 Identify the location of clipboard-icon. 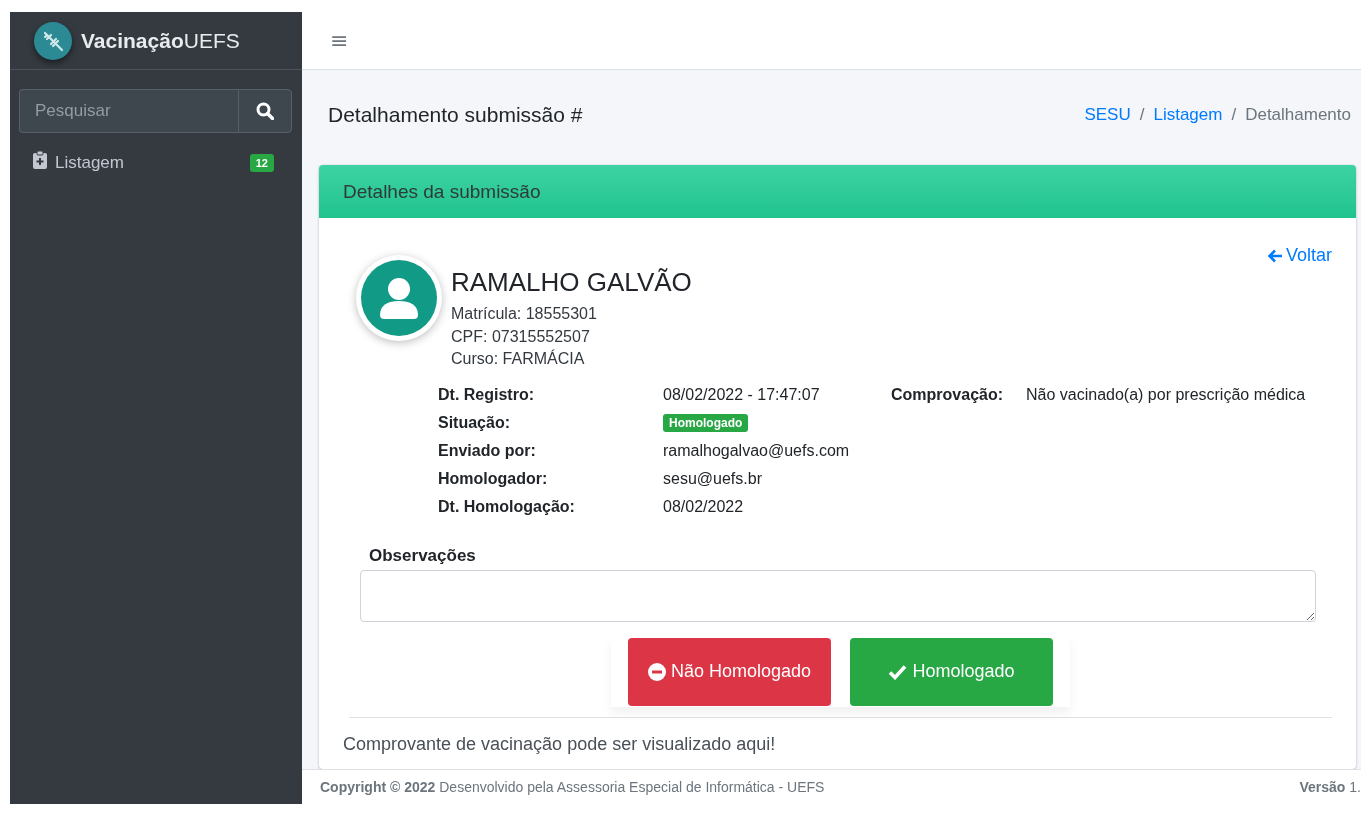
(40, 160).